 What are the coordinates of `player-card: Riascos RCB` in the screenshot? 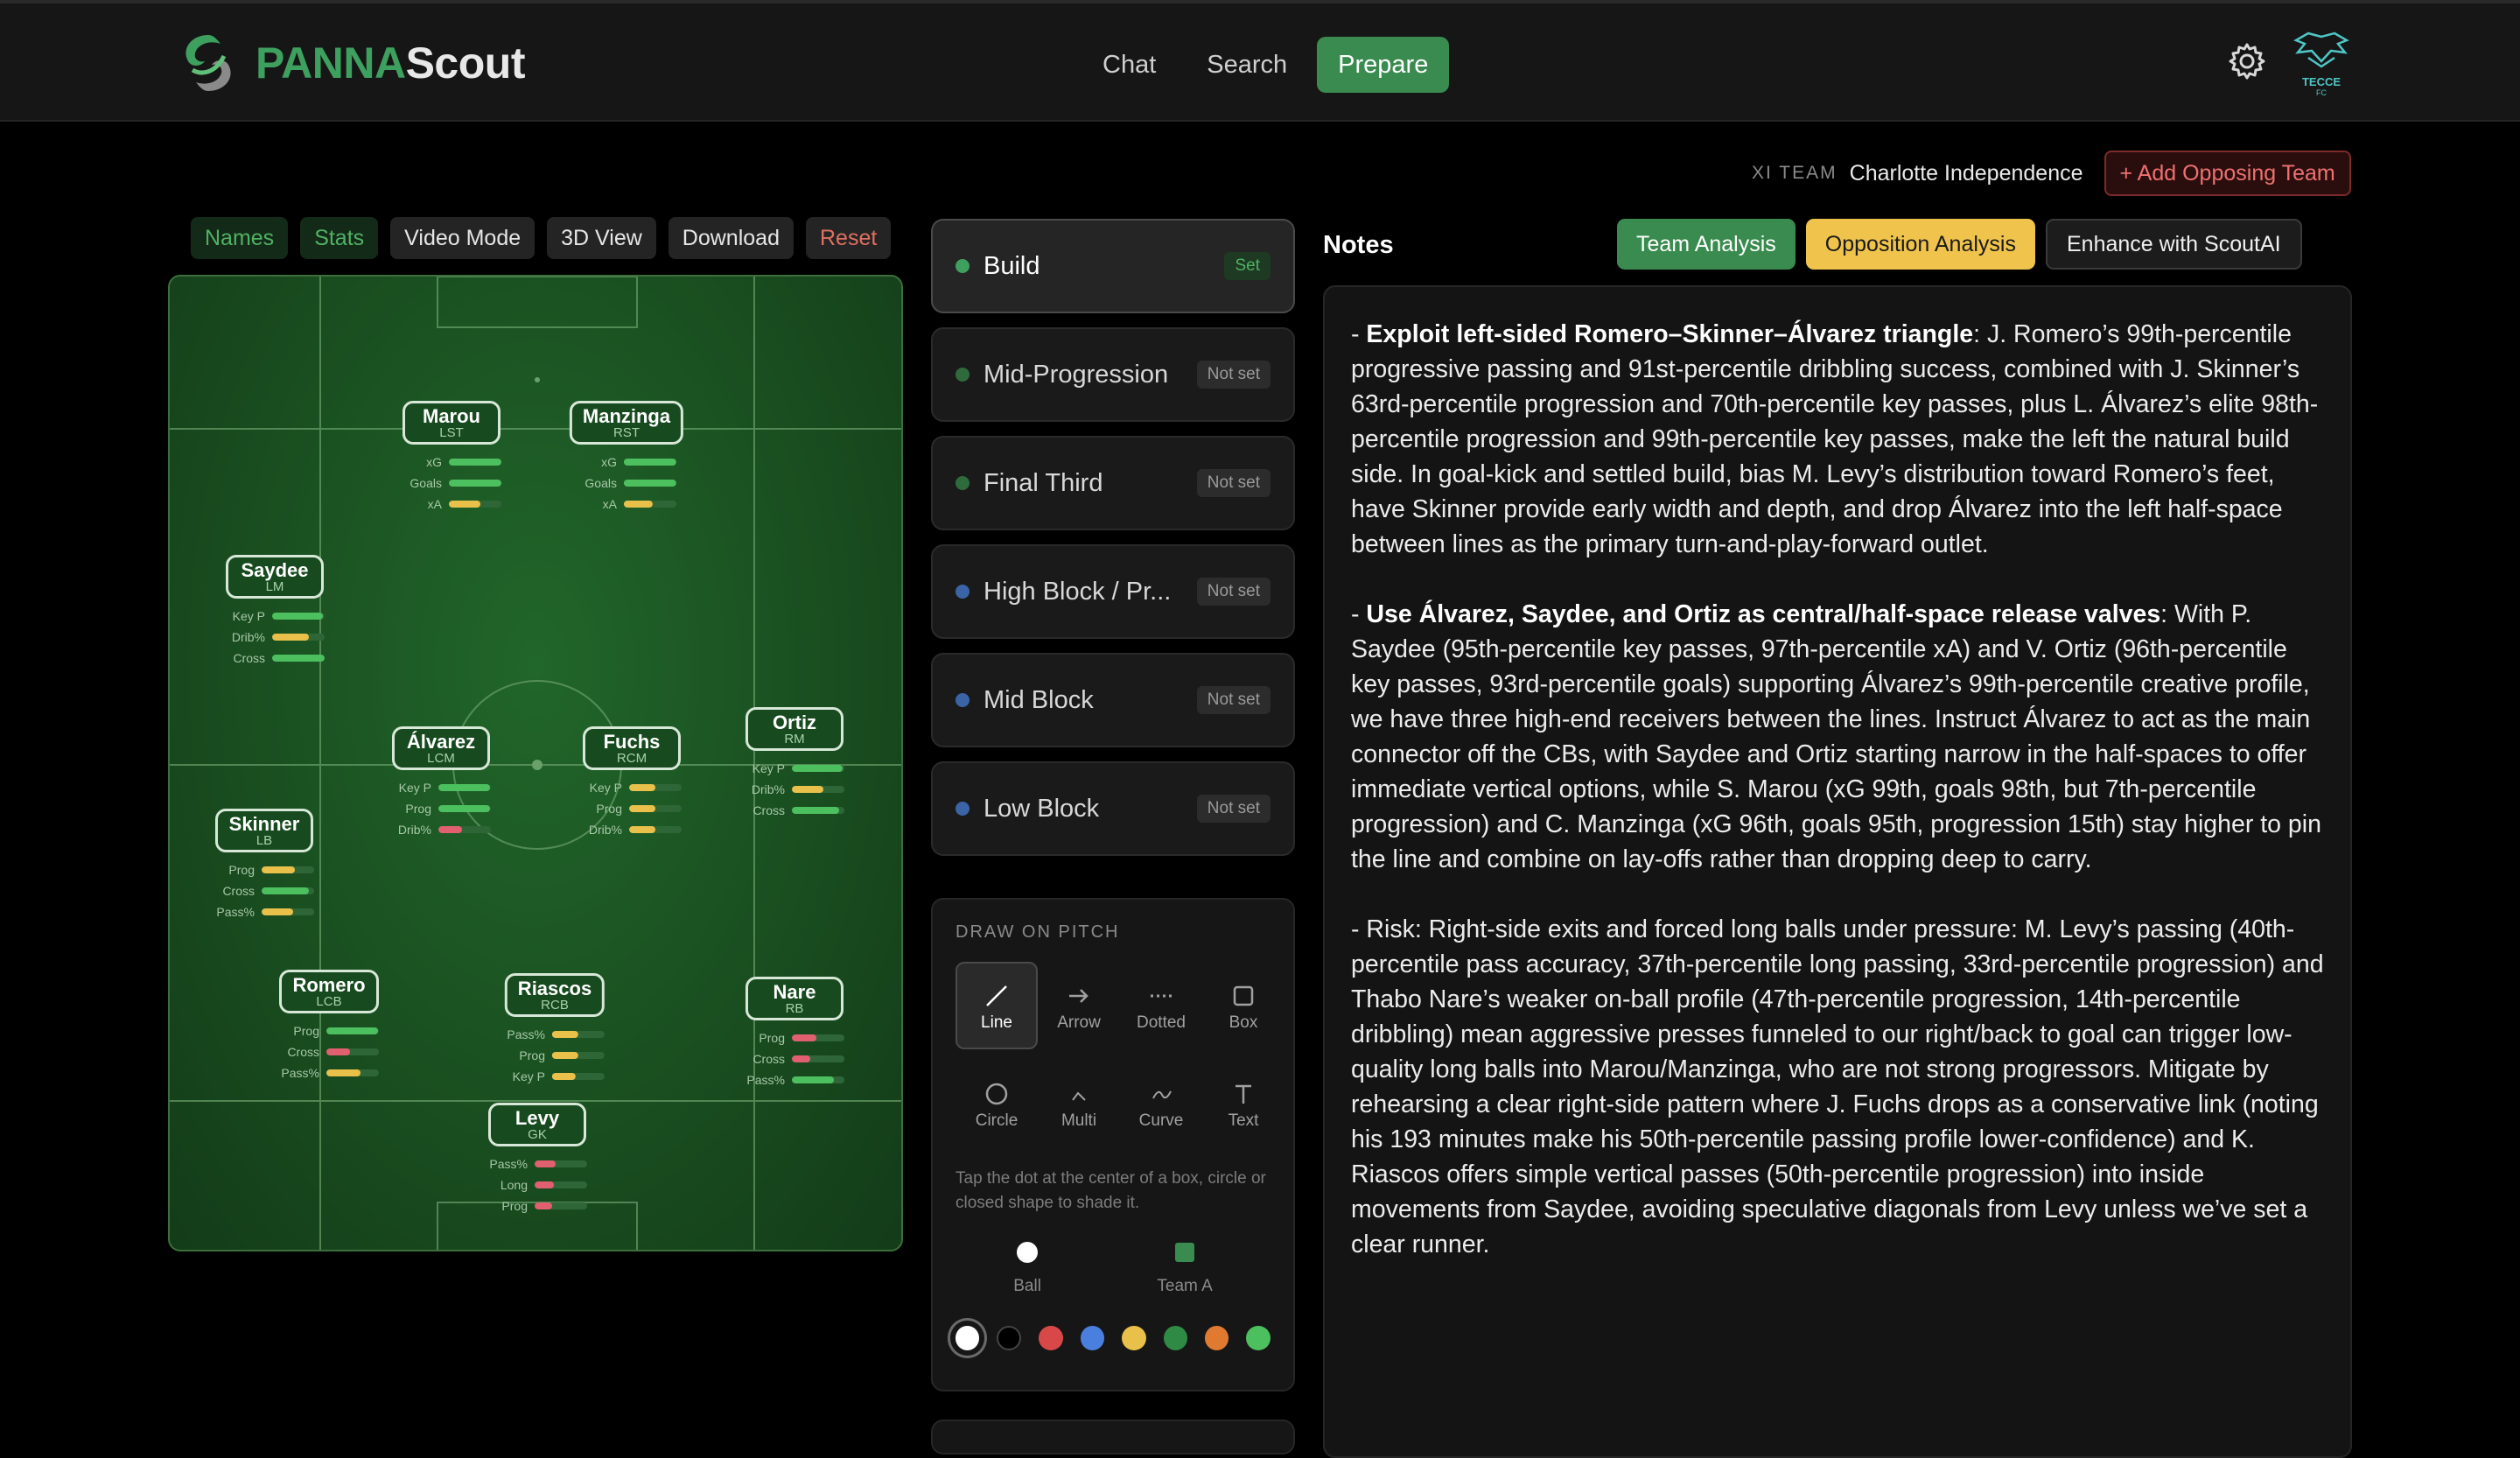 It's located at (555, 995).